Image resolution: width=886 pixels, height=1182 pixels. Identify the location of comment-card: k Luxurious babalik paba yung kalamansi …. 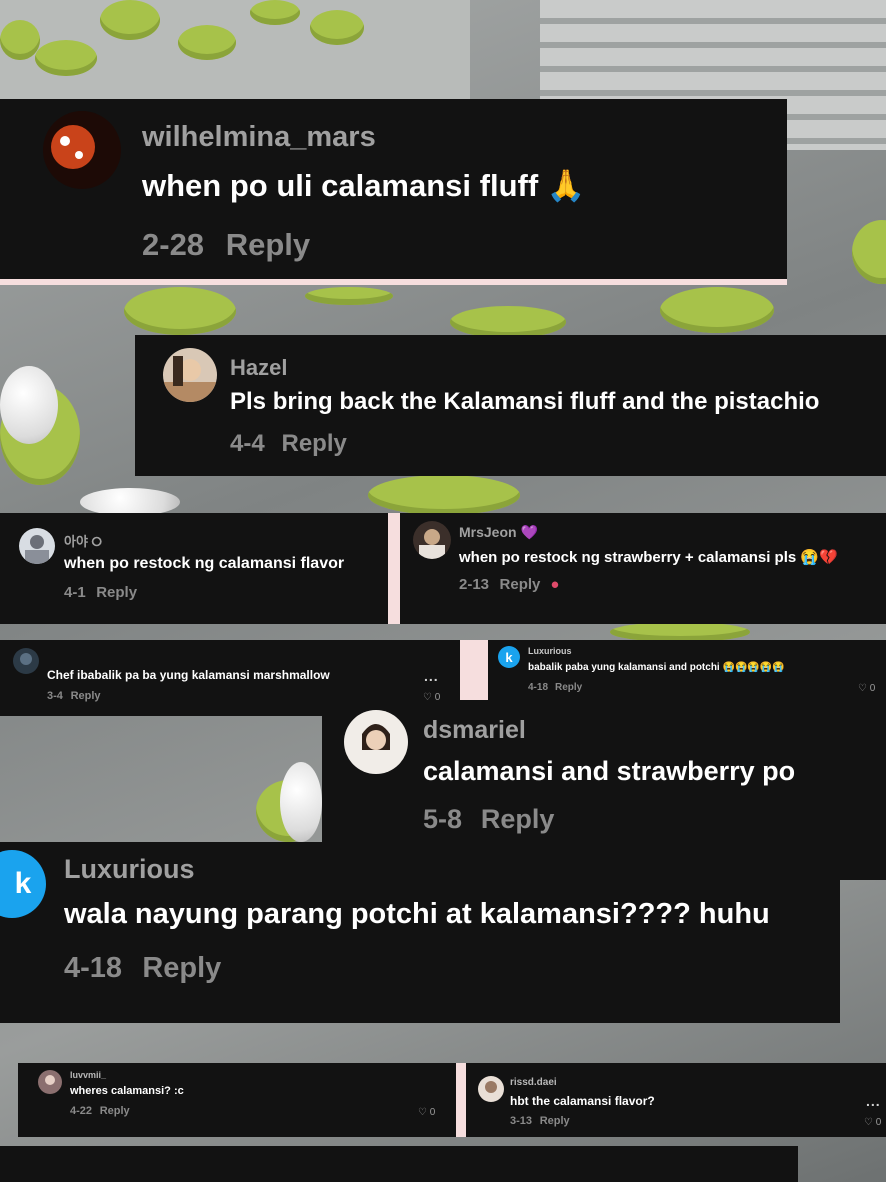
(687, 670).